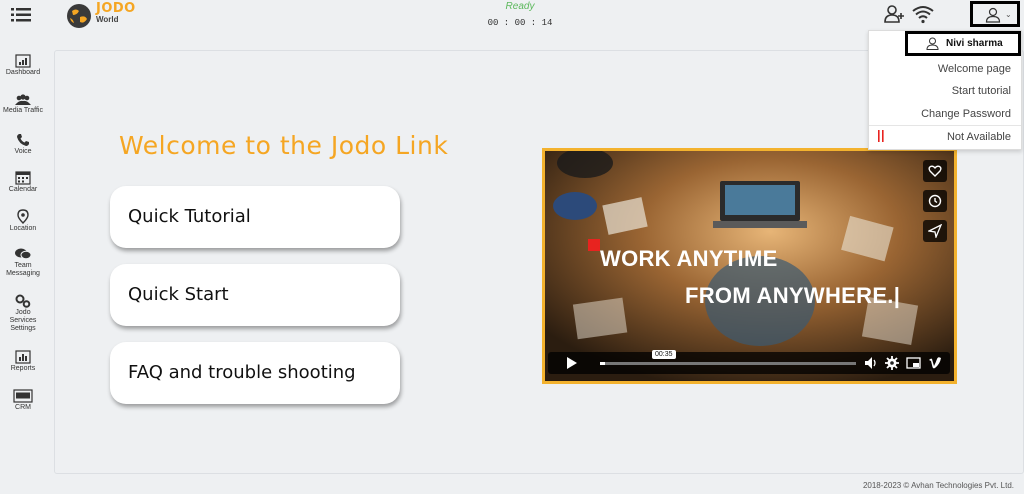 The width and height of the screenshot is (1024, 494). Describe the element at coordinates (664, 354) in the screenshot. I see `video-time-tooltip: 00:35` at that location.